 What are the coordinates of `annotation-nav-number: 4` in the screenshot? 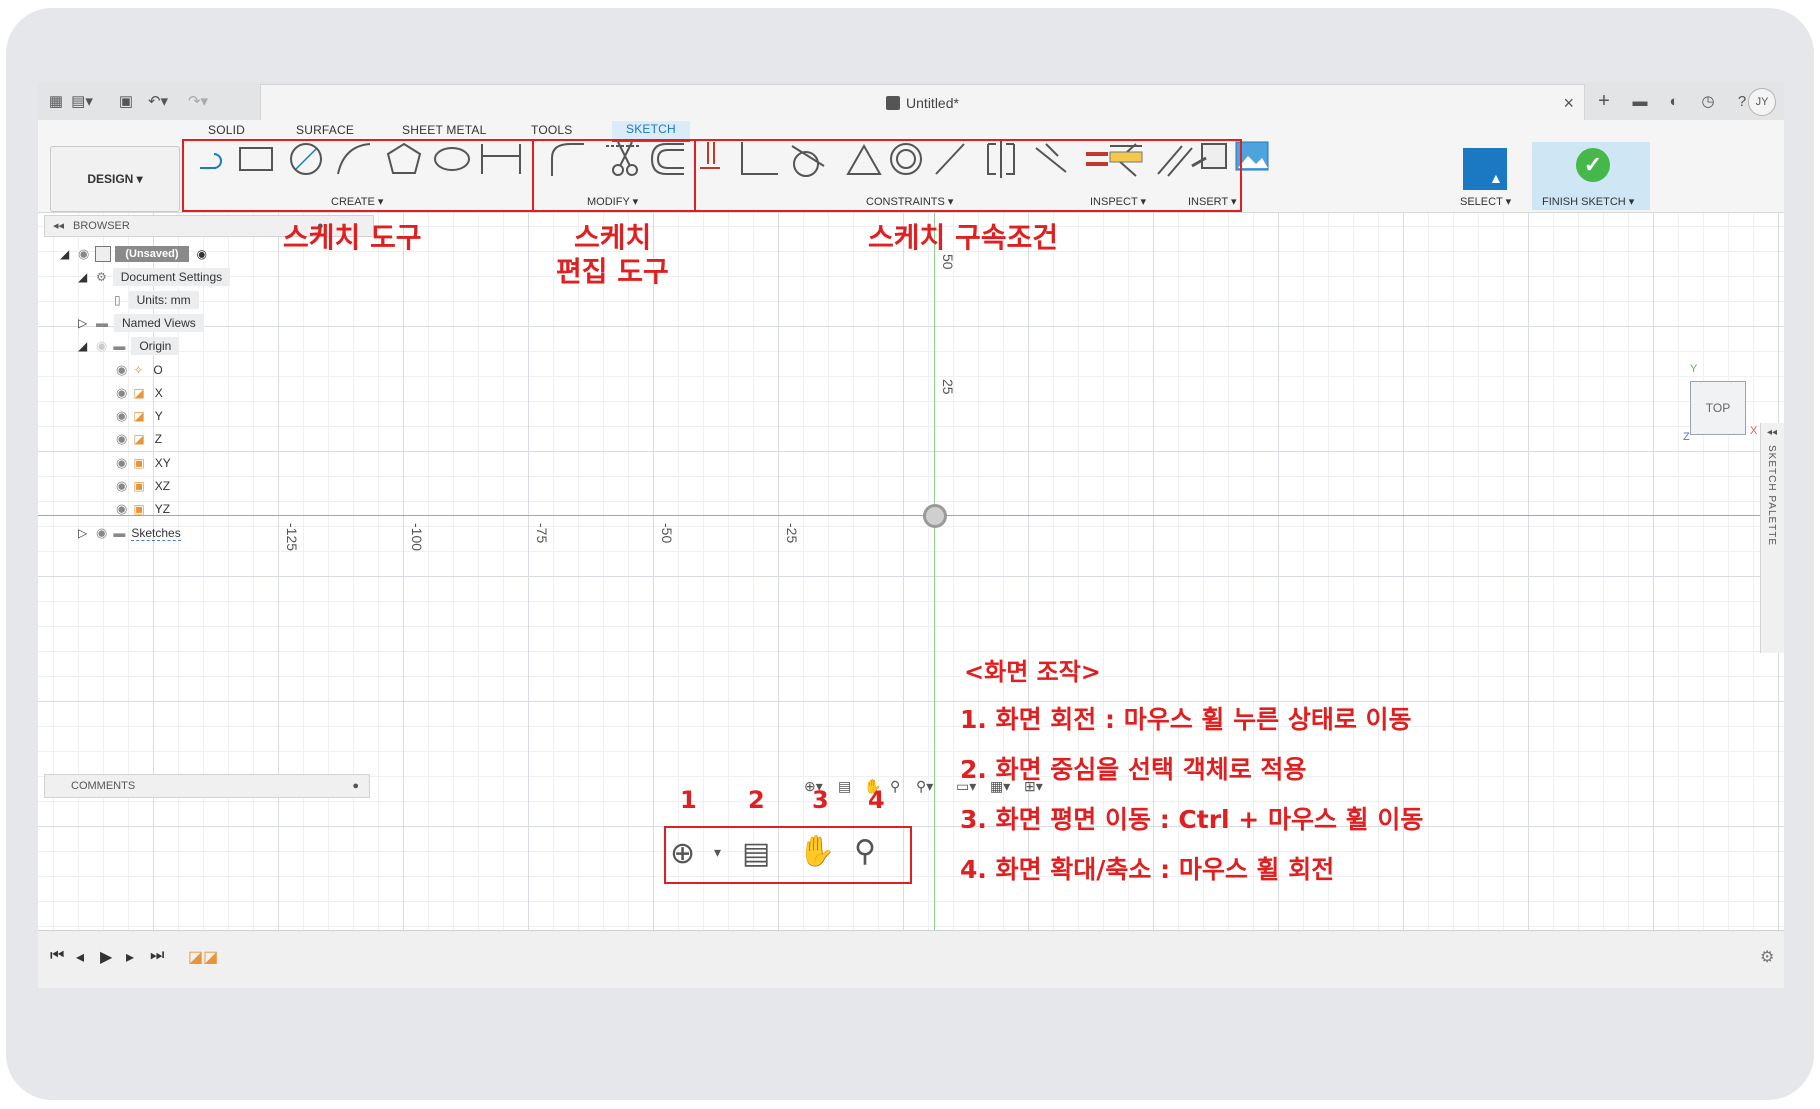 It's located at (876, 800).